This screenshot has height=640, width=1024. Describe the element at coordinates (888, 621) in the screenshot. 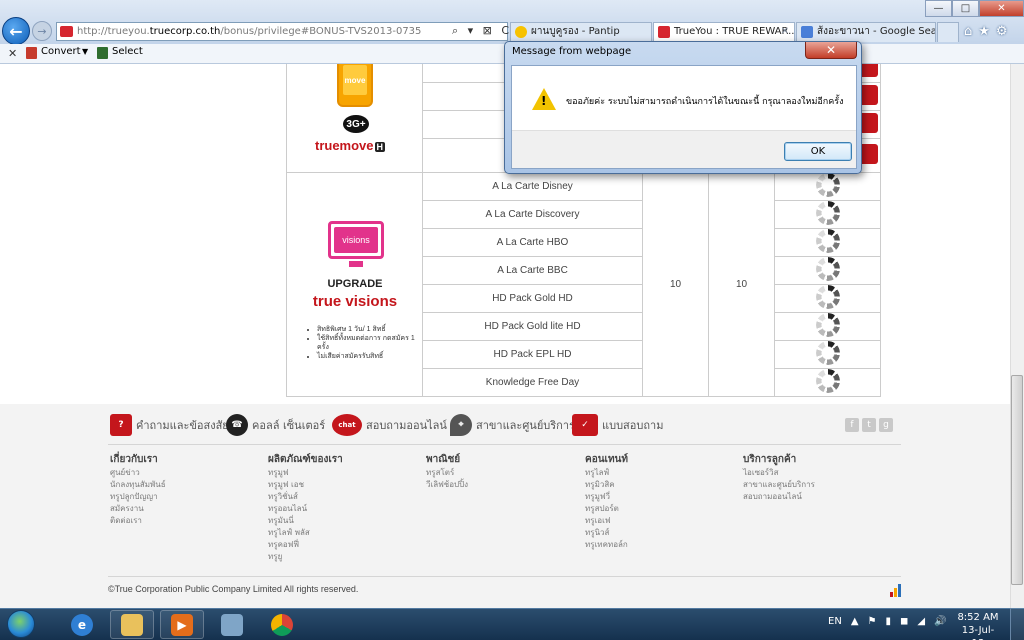

I see `power-icon: ▮` at that location.